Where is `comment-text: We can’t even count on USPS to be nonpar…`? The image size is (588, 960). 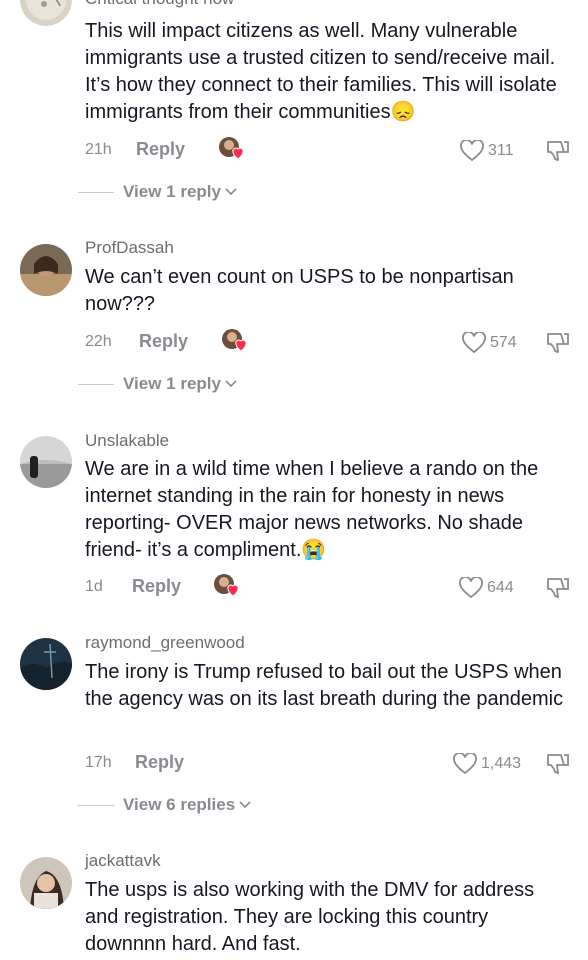
comment-text: We can’t even count on USPS to be nonpar… is located at coordinates (299, 290).